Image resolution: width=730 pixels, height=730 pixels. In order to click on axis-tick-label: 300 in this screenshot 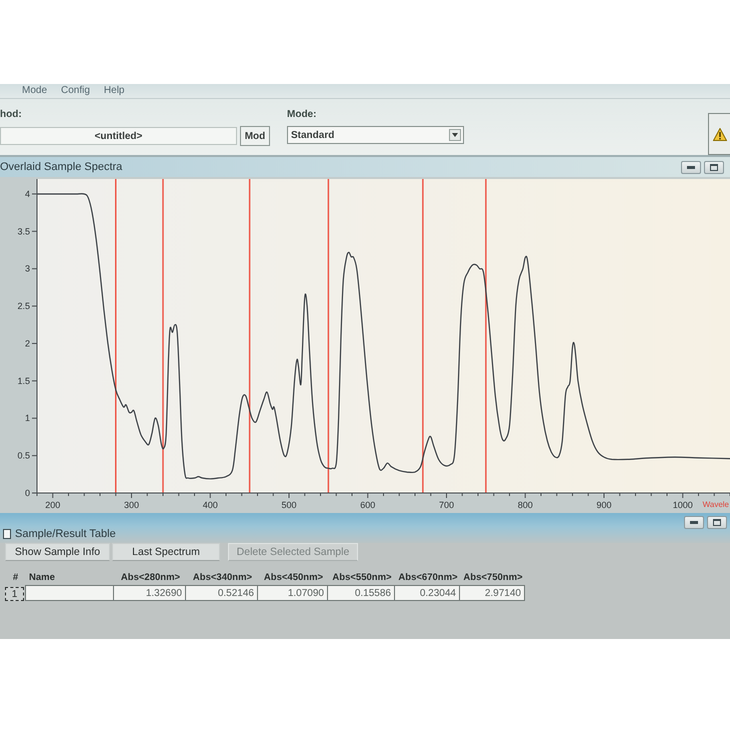, I will do `click(132, 505)`.